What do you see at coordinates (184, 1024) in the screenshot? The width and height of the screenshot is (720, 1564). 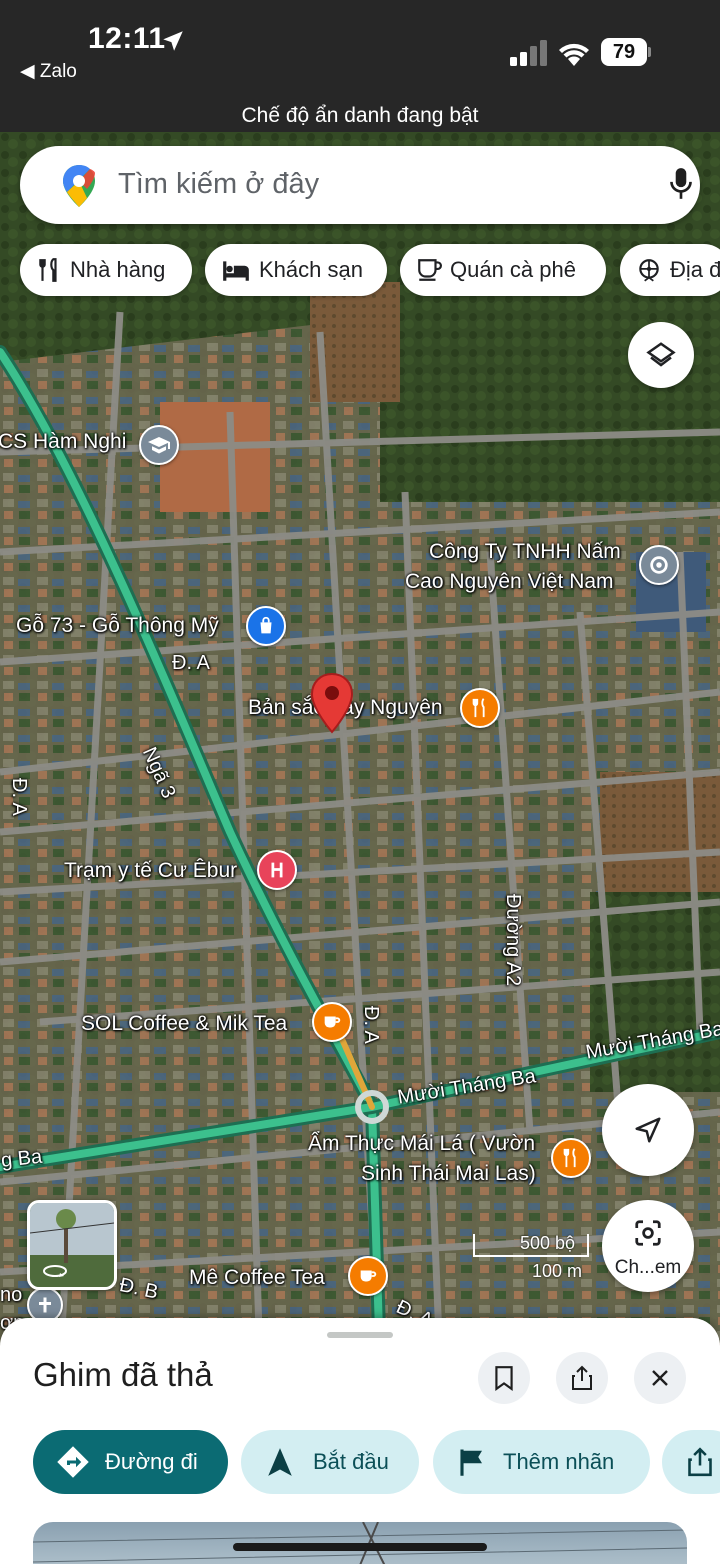 I see `map-label-sol-coffee: SOL Coffee & Mik Tea` at bounding box center [184, 1024].